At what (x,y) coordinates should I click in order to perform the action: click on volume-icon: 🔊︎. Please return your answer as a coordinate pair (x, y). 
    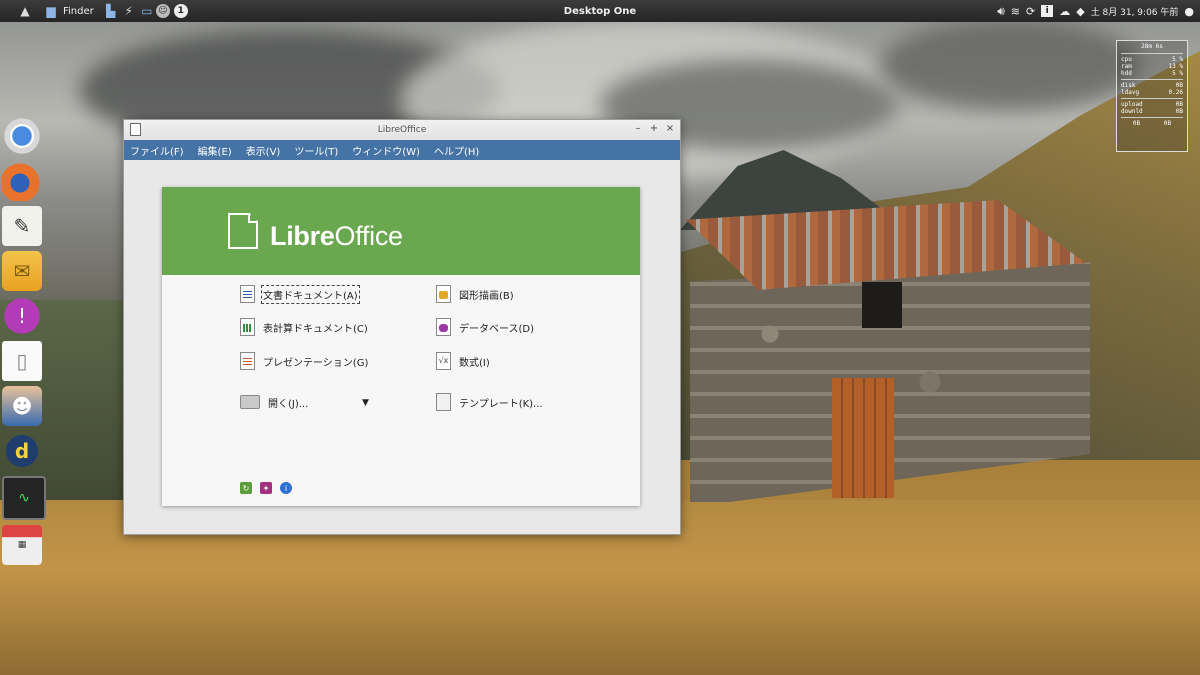
    Looking at the image, I should click on (1001, 11).